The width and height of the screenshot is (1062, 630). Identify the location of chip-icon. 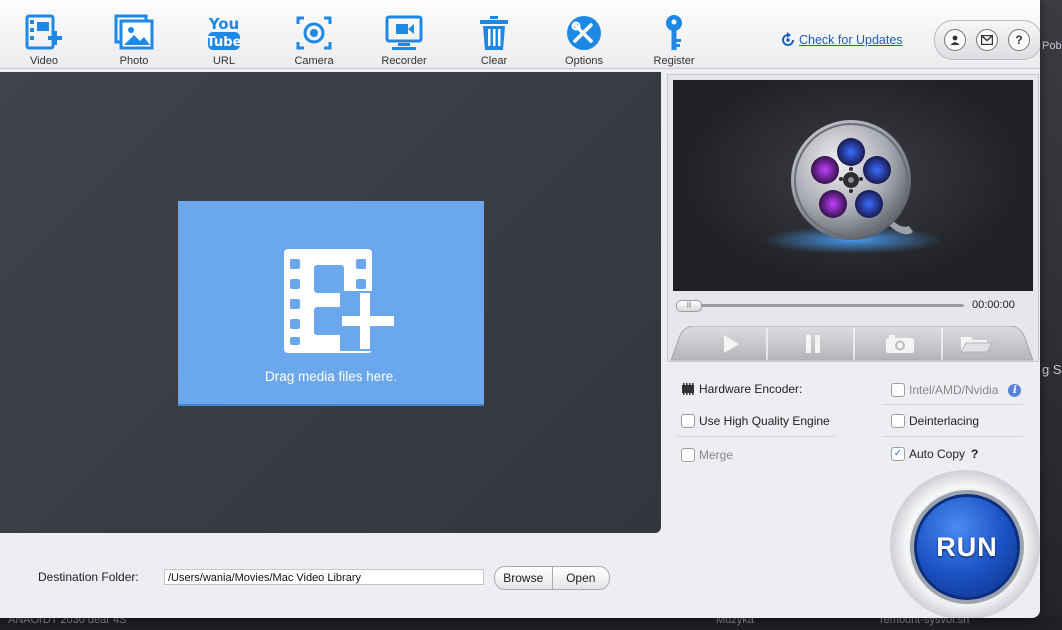
(688, 389).